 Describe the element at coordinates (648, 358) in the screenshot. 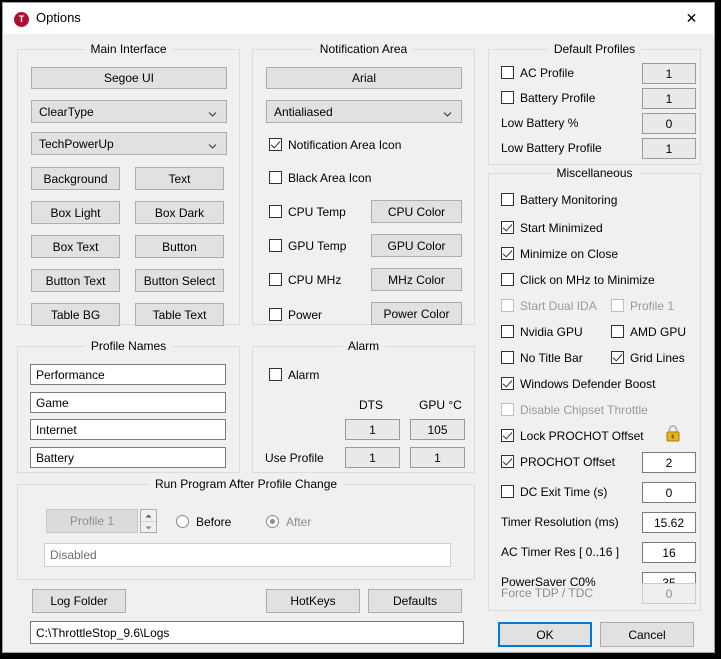

I see `checkbox-grid-lines: Grid Lines` at that location.